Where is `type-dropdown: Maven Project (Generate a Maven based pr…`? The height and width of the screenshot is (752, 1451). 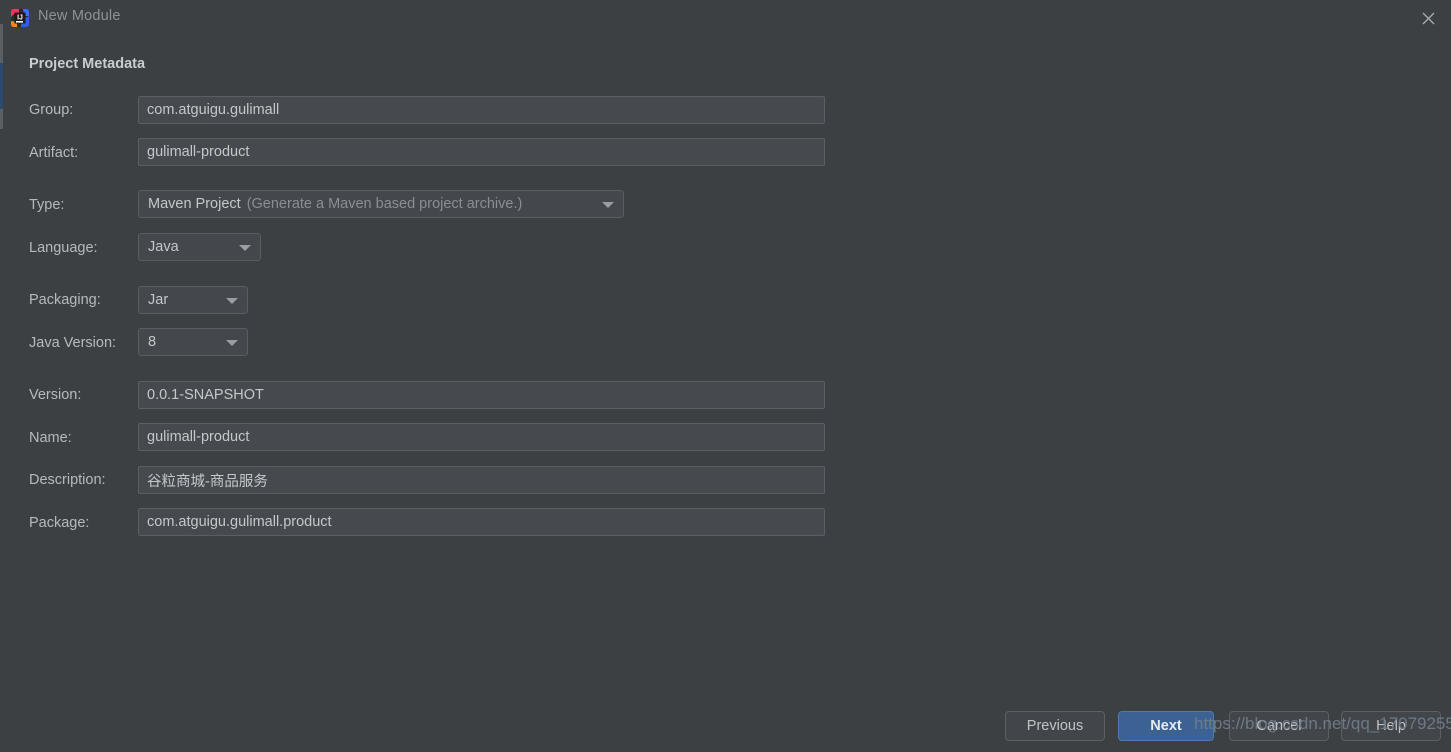
type-dropdown: Maven Project (Generate a Maven based pr… is located at coordinates (381, 204).